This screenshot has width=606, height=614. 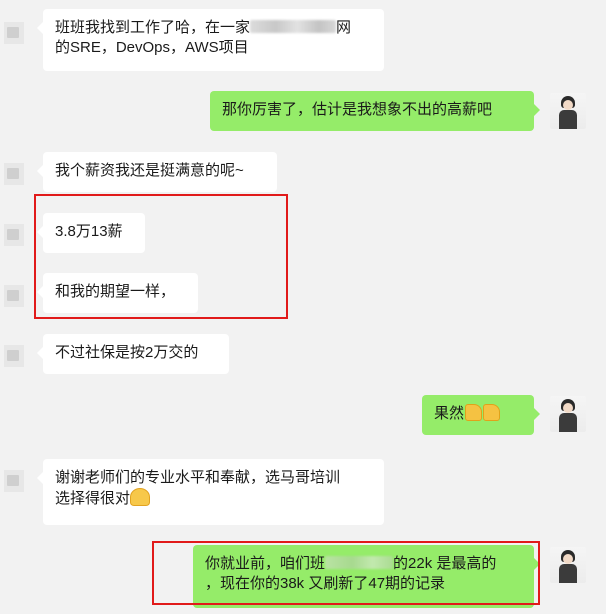 What do you see at coordinates (152, 47) in the screenshot?
I see `message-text-line: 的SRE，DevOps，AWS项目` at bounding box center [152, 47].